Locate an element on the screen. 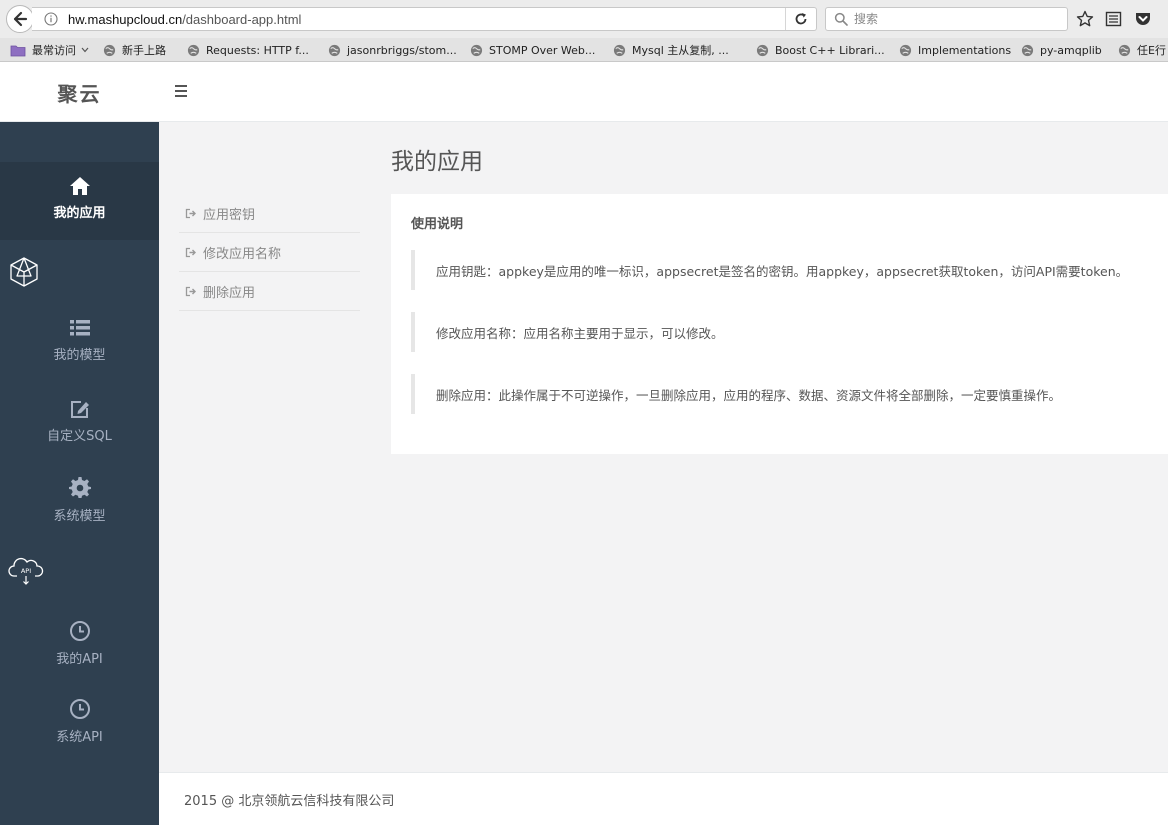  sidebar-item-label: 我的API is located at coordinates (79, 659).